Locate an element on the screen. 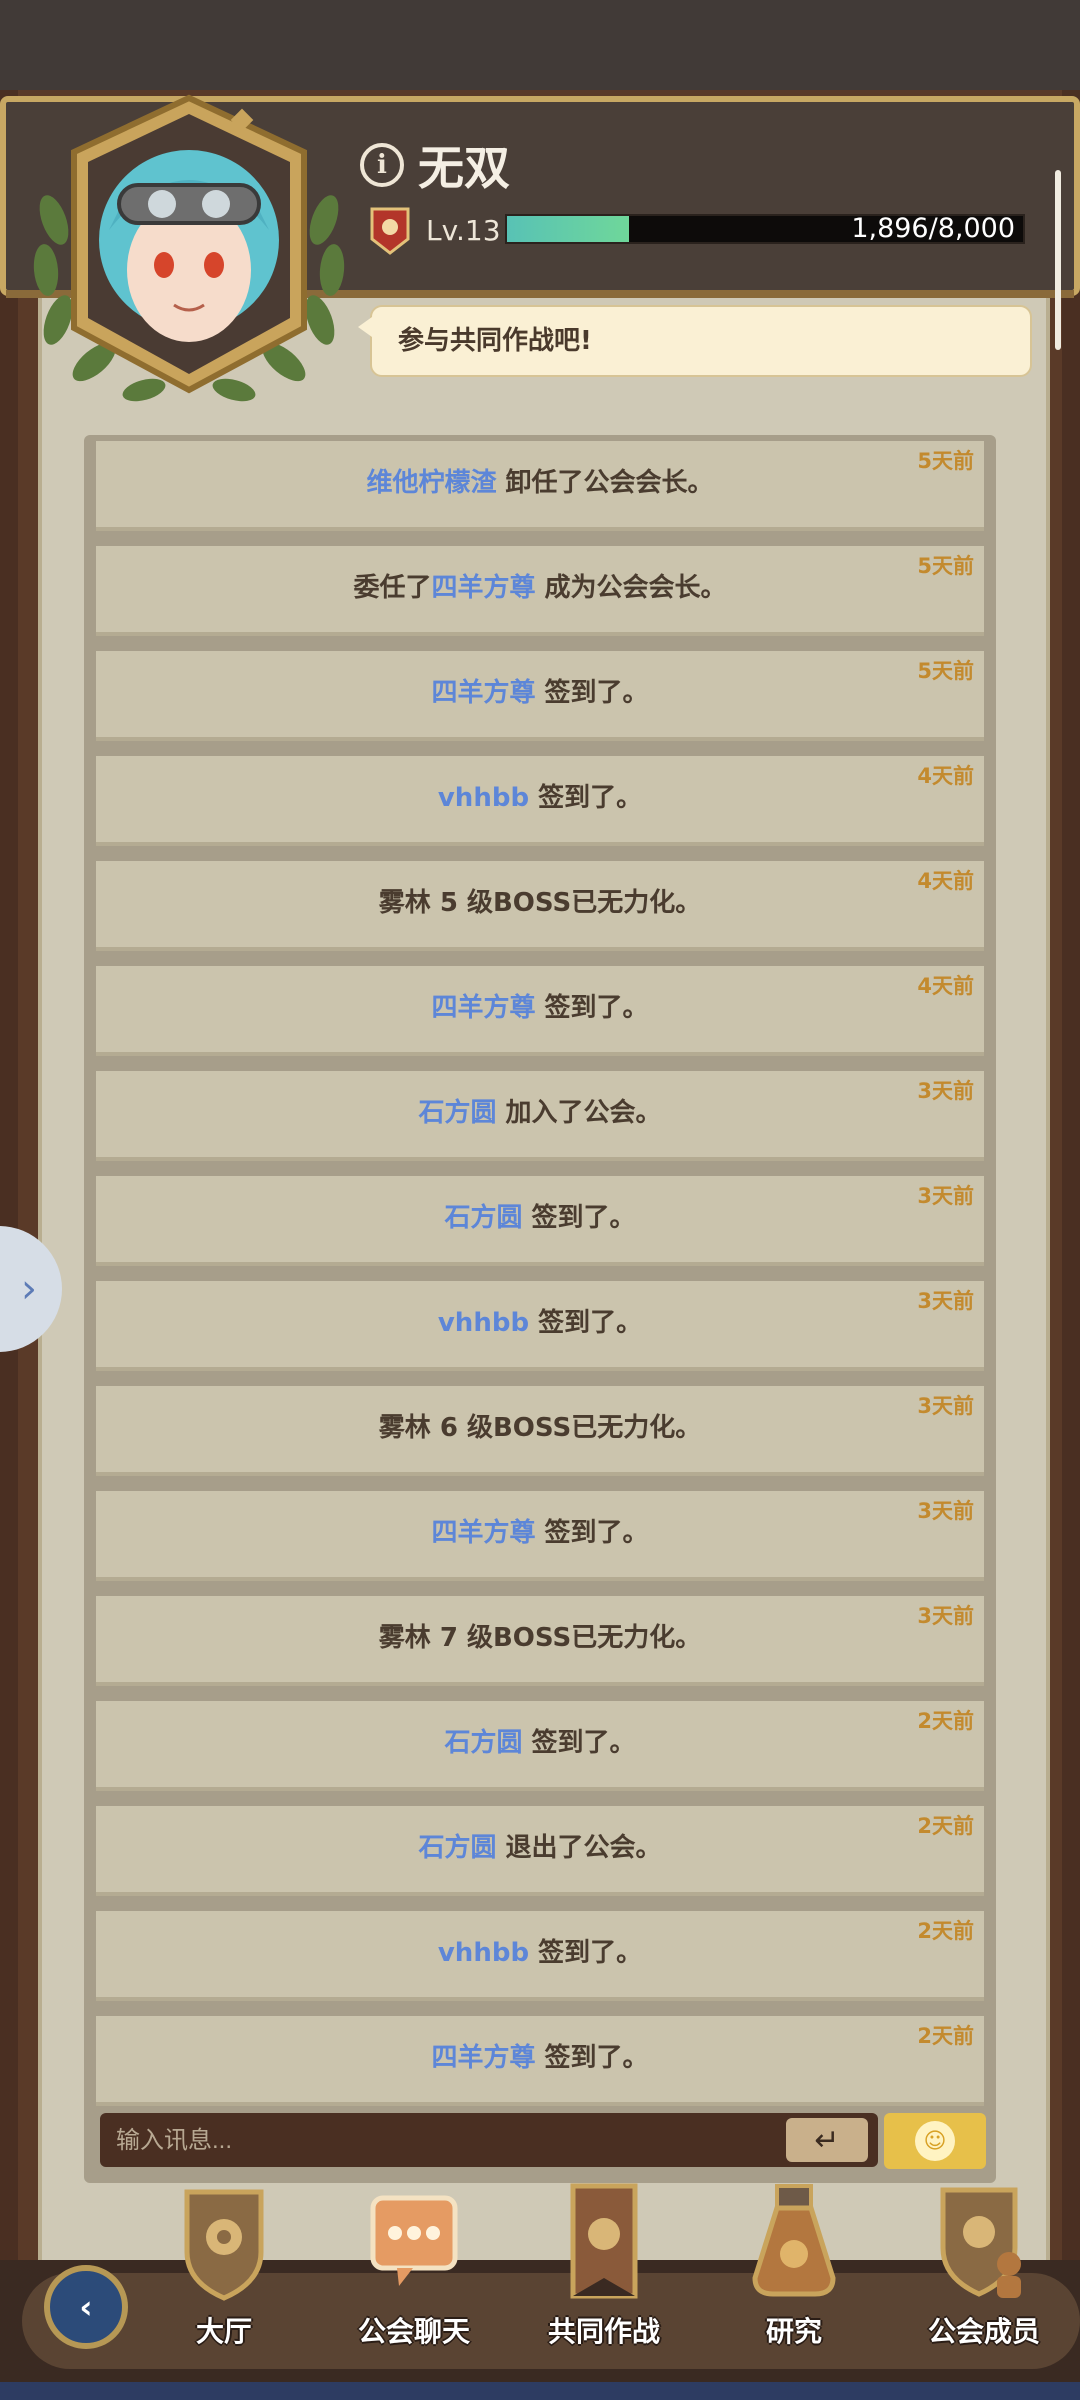 This screenshot has height=2400, width=1080. message-input-row: ↵ is located at coordinates (489, 2141).